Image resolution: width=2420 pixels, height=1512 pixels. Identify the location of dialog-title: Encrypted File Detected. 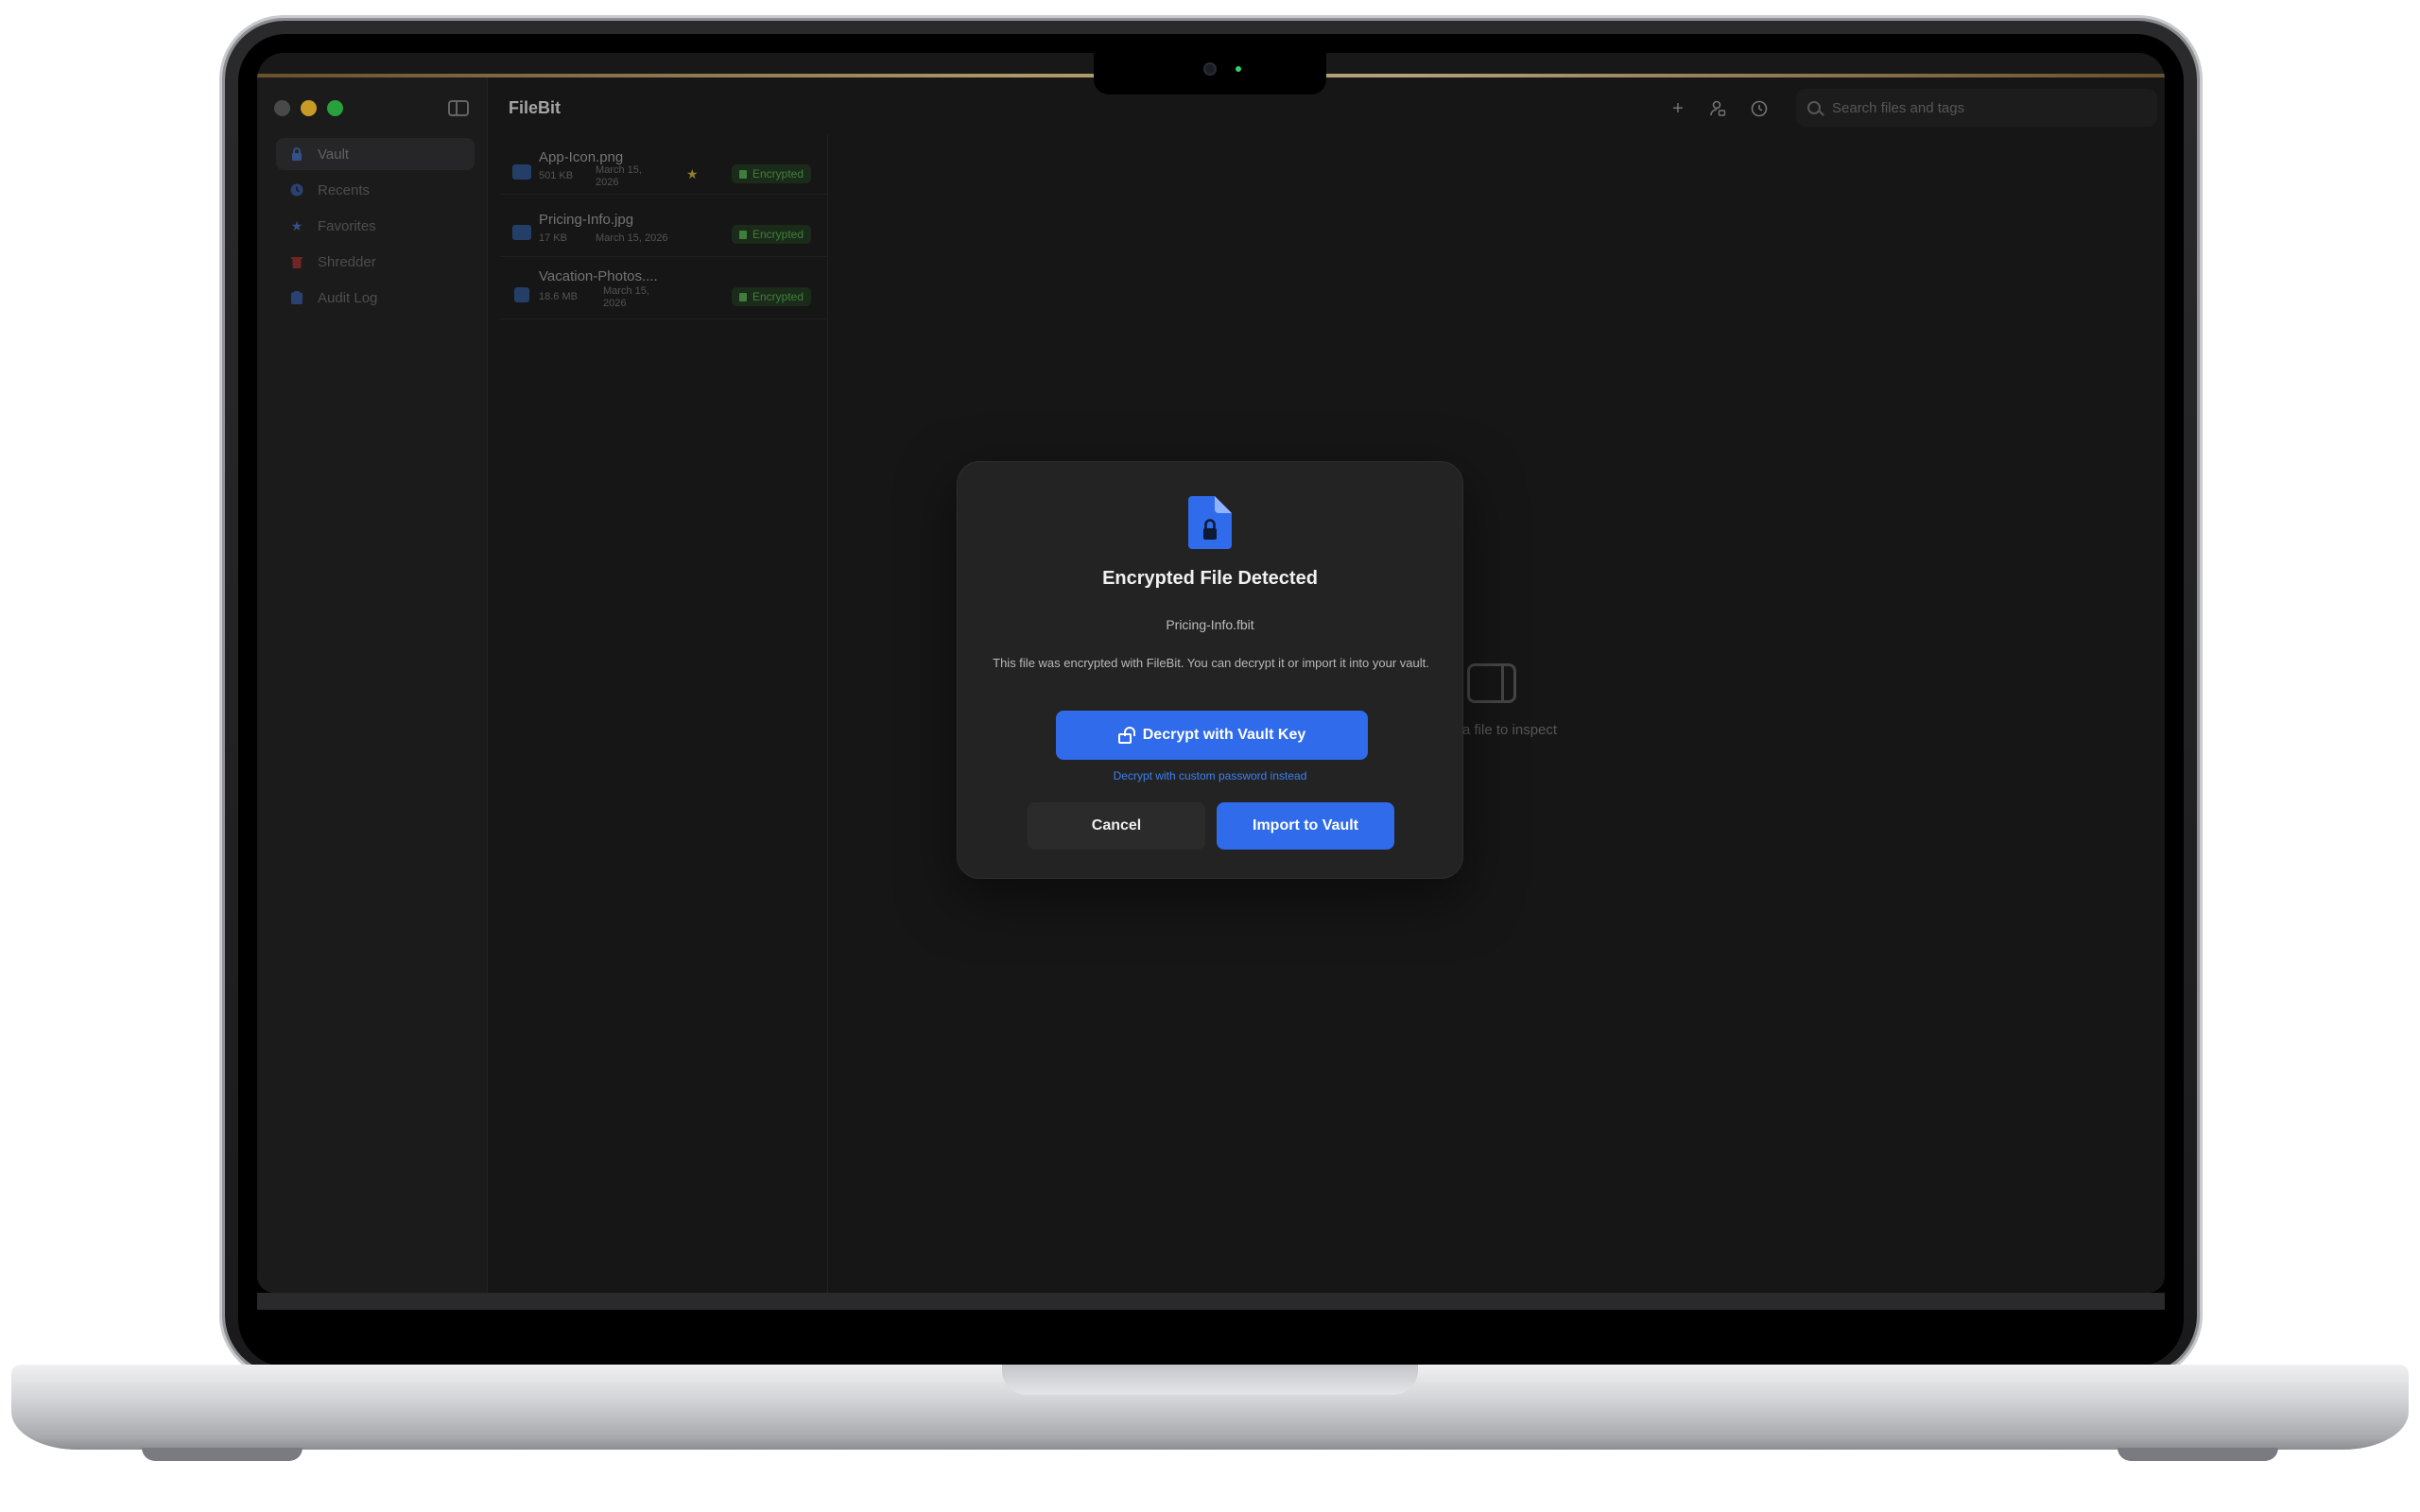
(1210, 578).